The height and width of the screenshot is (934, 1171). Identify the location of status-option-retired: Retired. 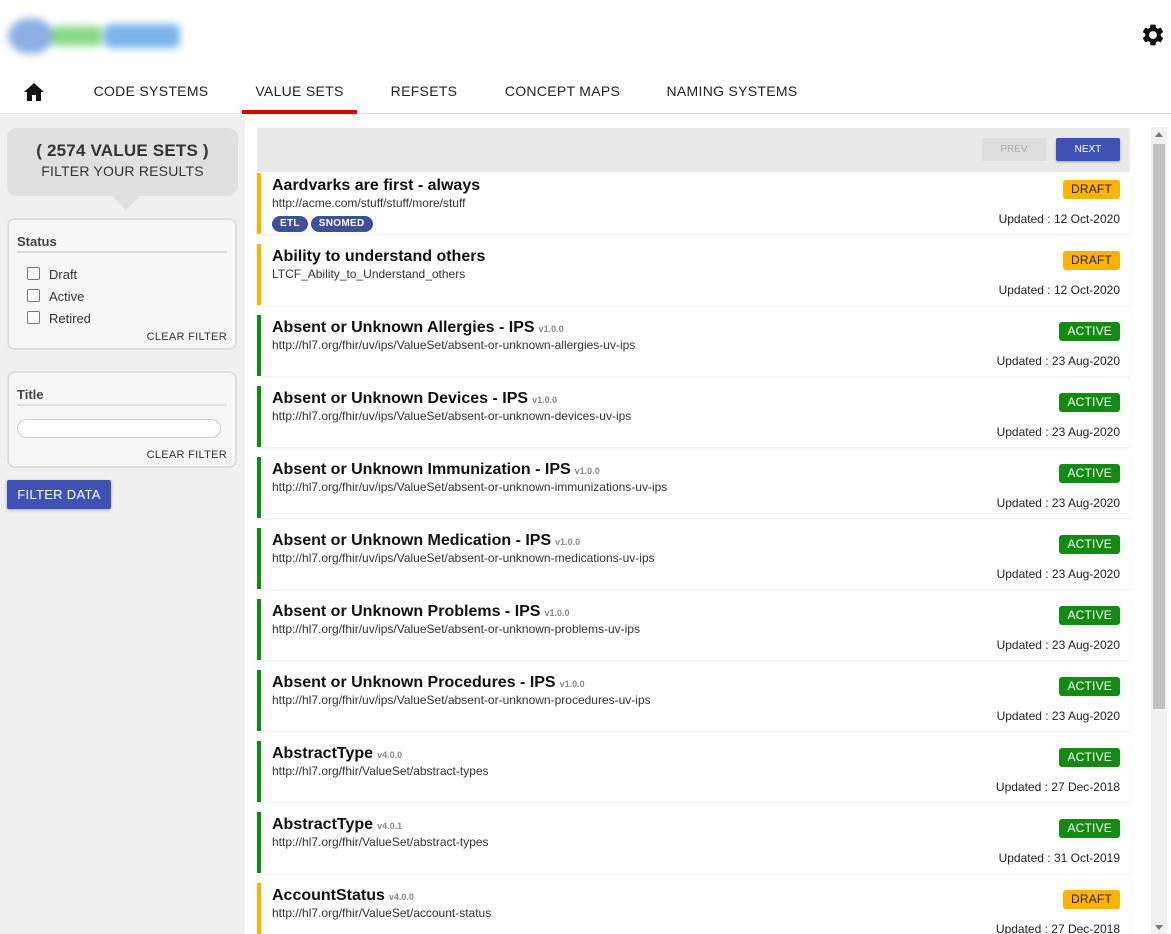
(59, 318).